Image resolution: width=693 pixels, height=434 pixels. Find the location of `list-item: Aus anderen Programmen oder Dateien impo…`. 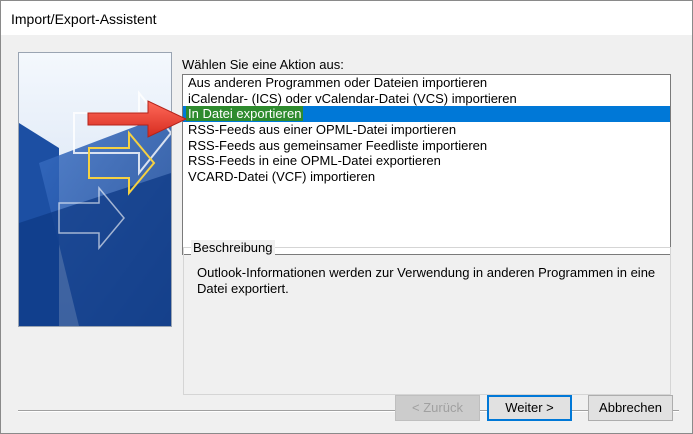

list-item: Aus anderen Programmen oder Dateien impo… is located at coordinates (426, 83).